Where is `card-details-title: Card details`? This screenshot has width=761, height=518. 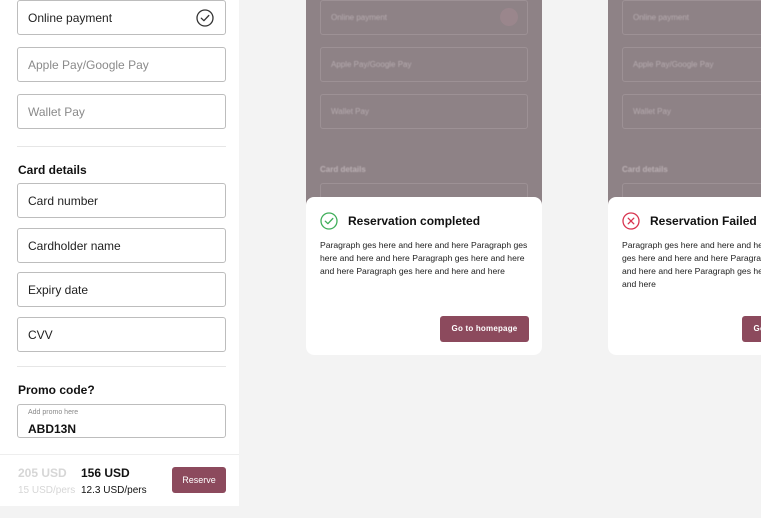
card-details-title: Card details is located at coordinates (52, 170).